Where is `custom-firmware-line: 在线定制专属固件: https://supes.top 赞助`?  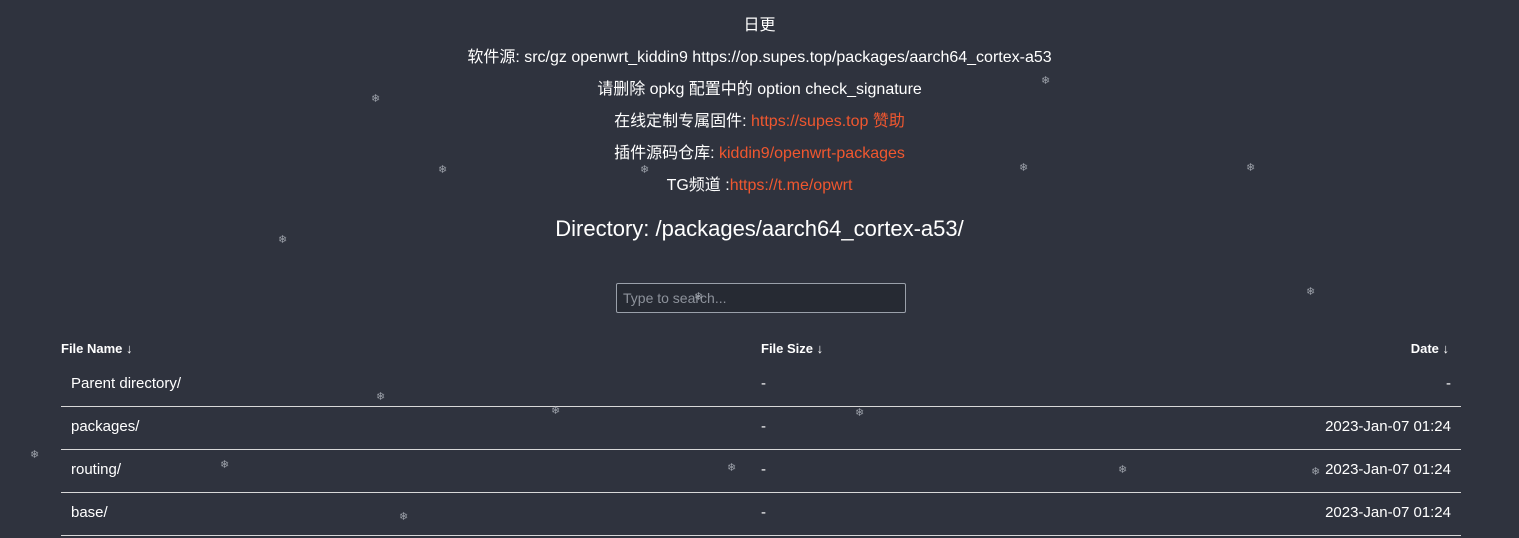
custom-firmware-line: 在线定制专属固件: https://supes.top 赞助 is located at coordinates (759, 119).